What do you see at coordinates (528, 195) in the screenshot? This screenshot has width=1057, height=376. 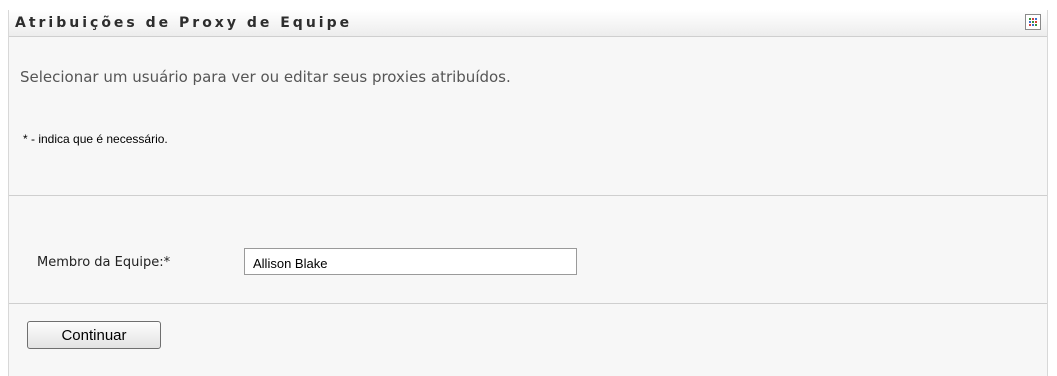 I see `section-divider` at bounding box center [528, 195].